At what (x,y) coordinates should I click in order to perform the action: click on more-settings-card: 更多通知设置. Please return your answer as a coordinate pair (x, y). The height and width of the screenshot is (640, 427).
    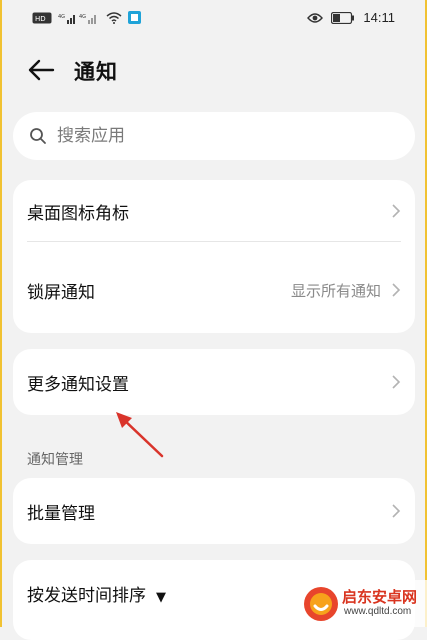
    Looking at the image, I should click on (214, 382).